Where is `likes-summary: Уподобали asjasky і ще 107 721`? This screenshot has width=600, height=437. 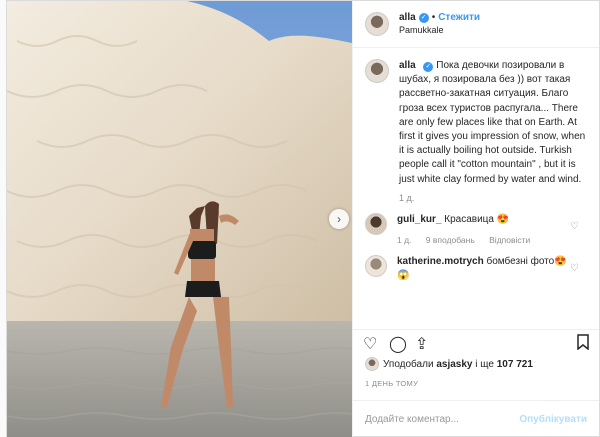
likes-summary: Уподобали asjasky і ще 107 721 is located at coordinates (449, 364).